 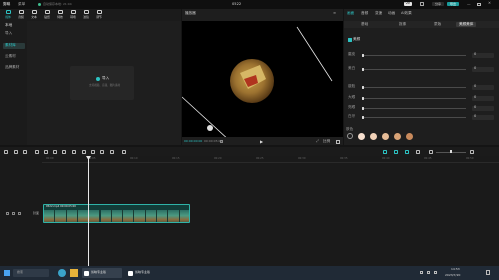 I want to click on link-icon, so click(x=396, y=151).